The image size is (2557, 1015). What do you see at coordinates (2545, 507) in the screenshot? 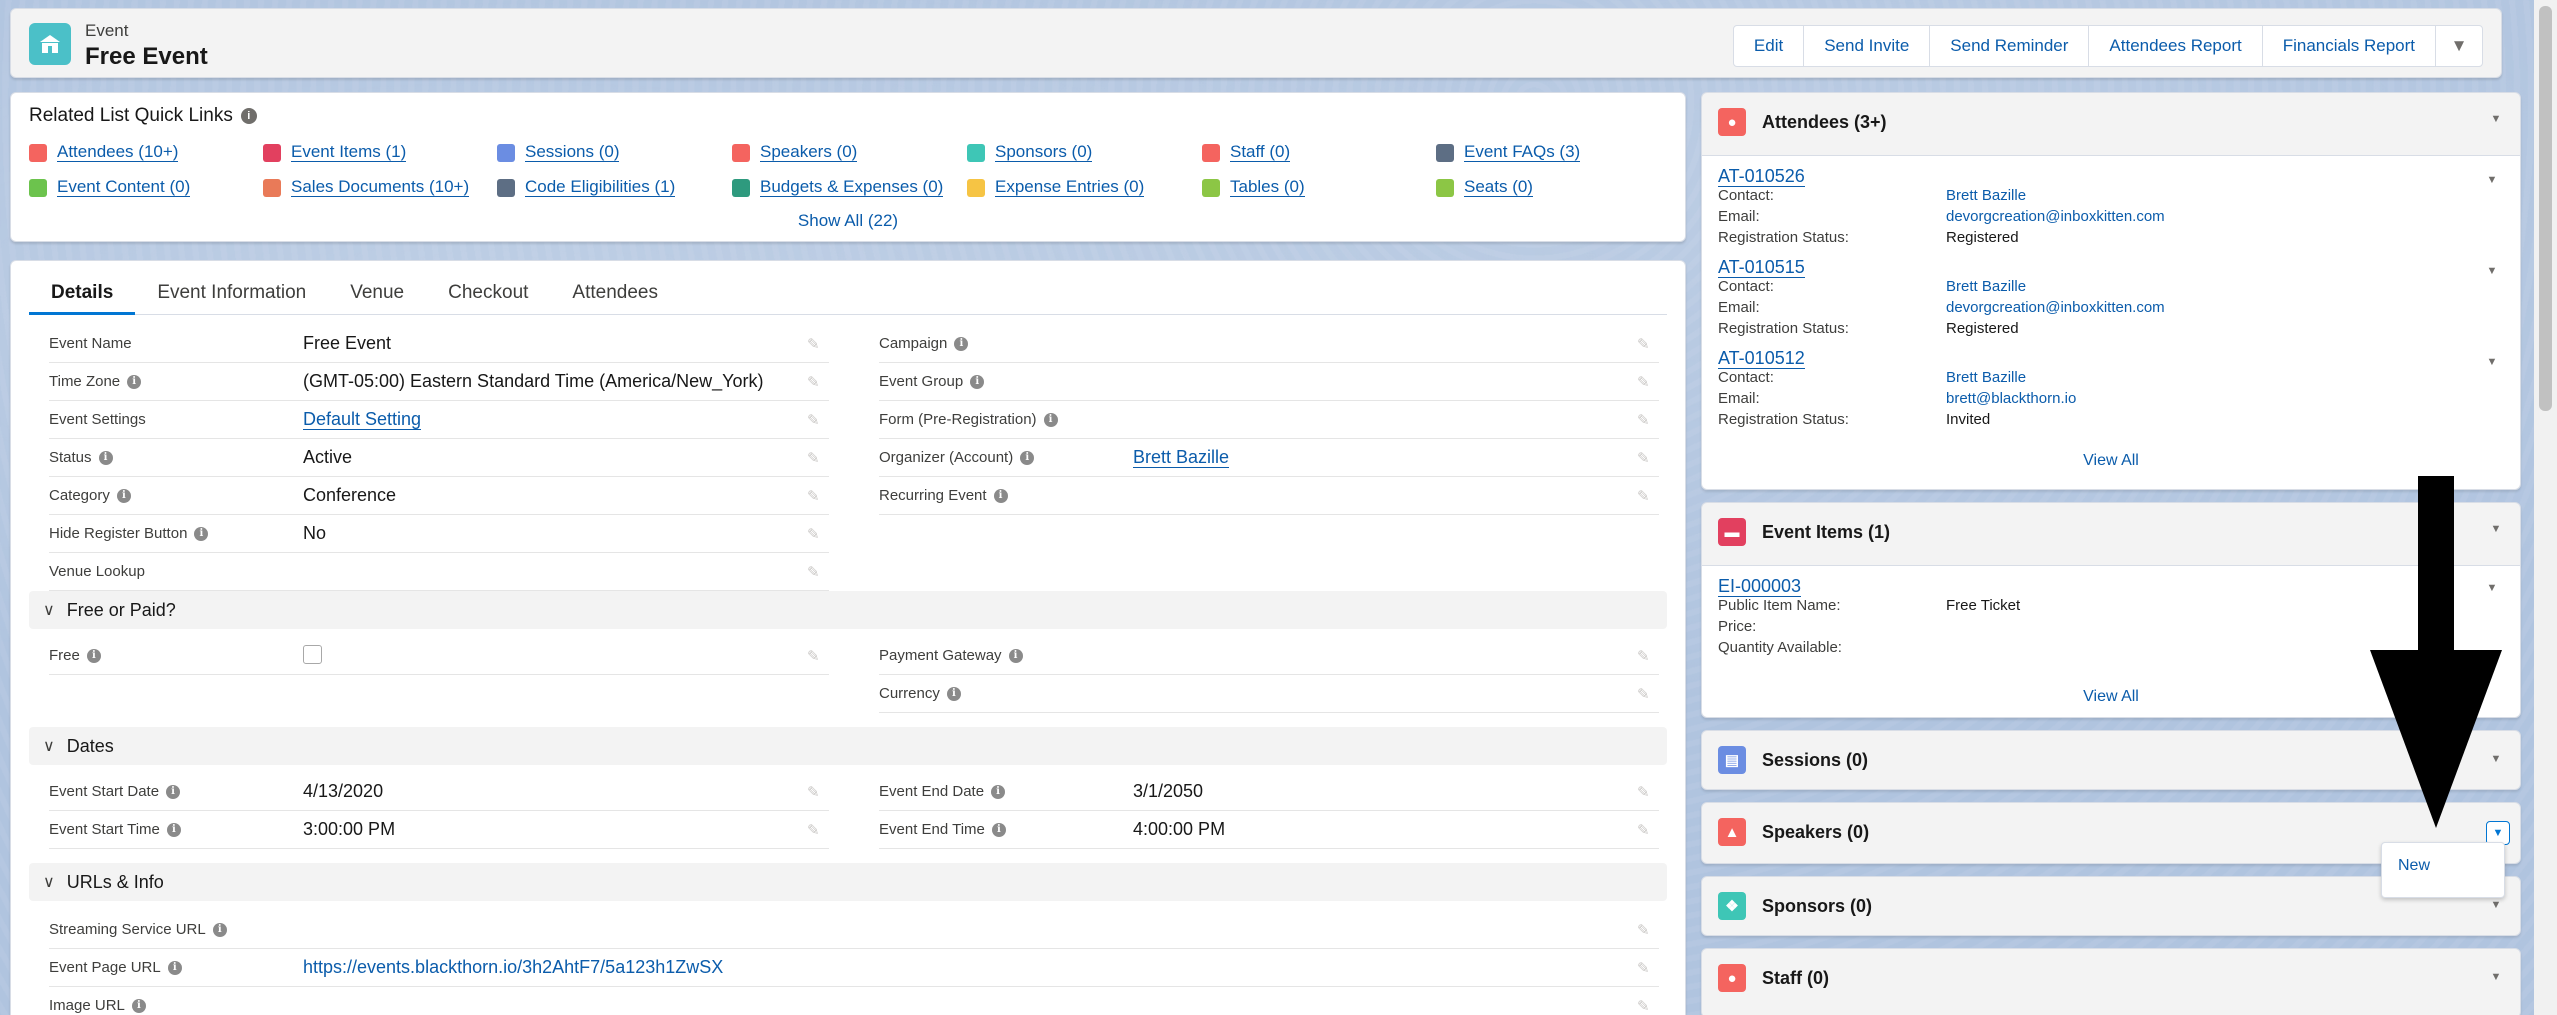
I see `page-scrollbar` at bounding box center [2545, 507].